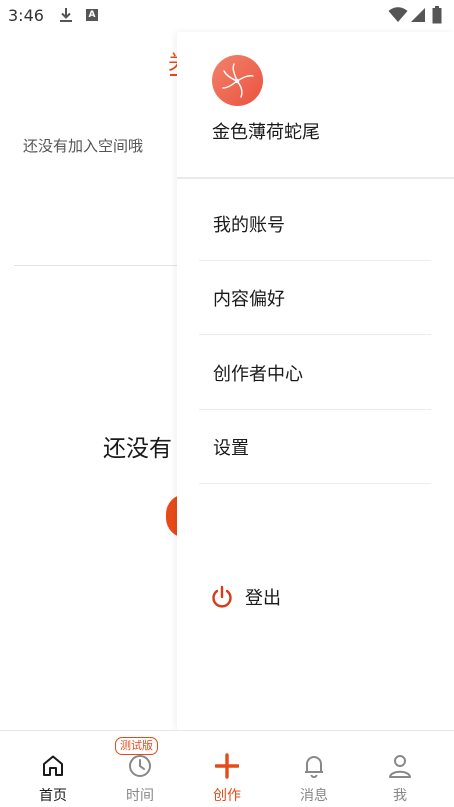  Describe the element at coordinates (315, 224) in the screenshot. I see `menu-item-my-account: 我的账号` at that location.